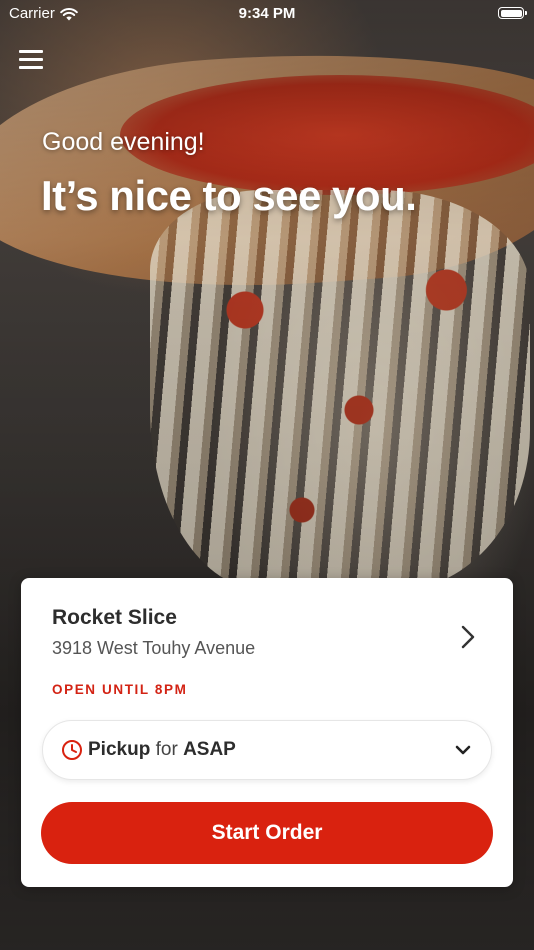 Image resolution: width=534 pixels, height=950 pixels. What do you see at coordinates (267, 750) in the screenshot?
I see `order-type-dropdown: Pickup for ASAP` at bounding box center [267, 750].